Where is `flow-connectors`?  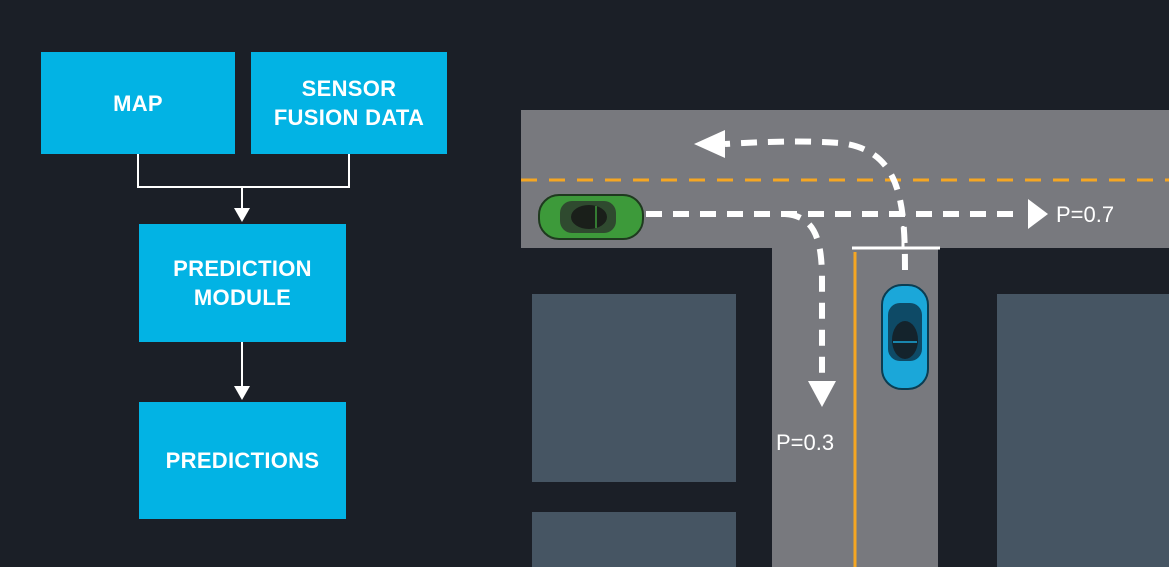
flow-connectors is located at coordinates (243, 271).